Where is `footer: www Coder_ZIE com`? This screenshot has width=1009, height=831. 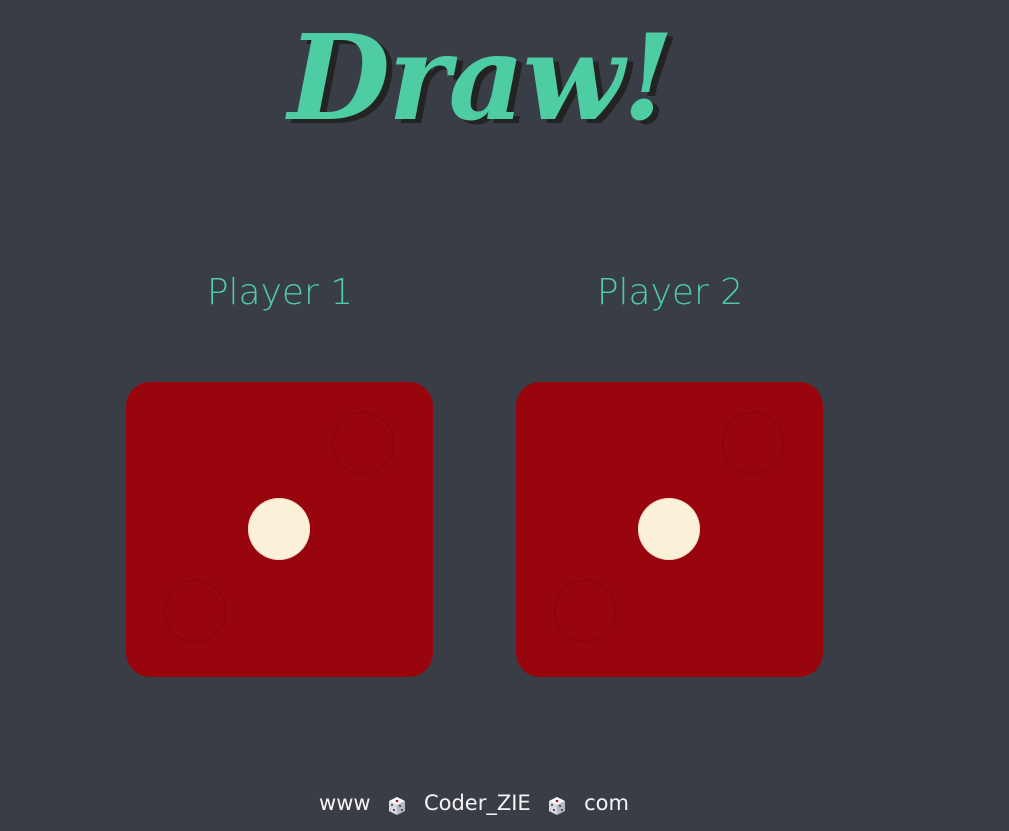 footer: www Coder_ZIE com is located at coordinates (474, 802).